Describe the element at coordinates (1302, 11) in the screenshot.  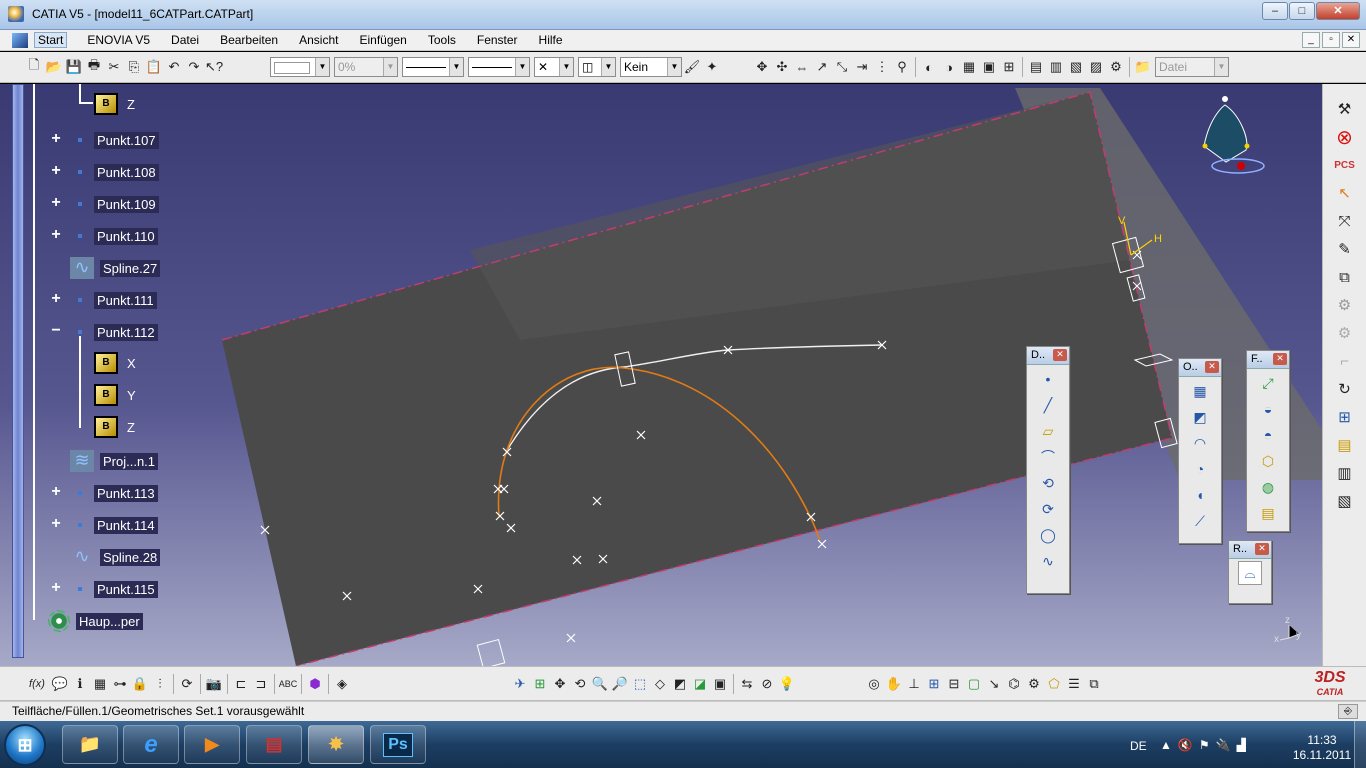
I see `maximize-button: □` at that location.